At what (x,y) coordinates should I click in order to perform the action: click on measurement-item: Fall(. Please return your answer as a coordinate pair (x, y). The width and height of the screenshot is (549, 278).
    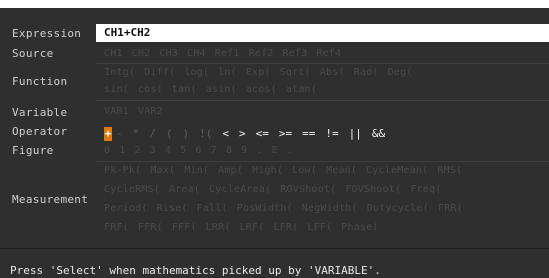
    Looking at the image, I should click on (212, 208).